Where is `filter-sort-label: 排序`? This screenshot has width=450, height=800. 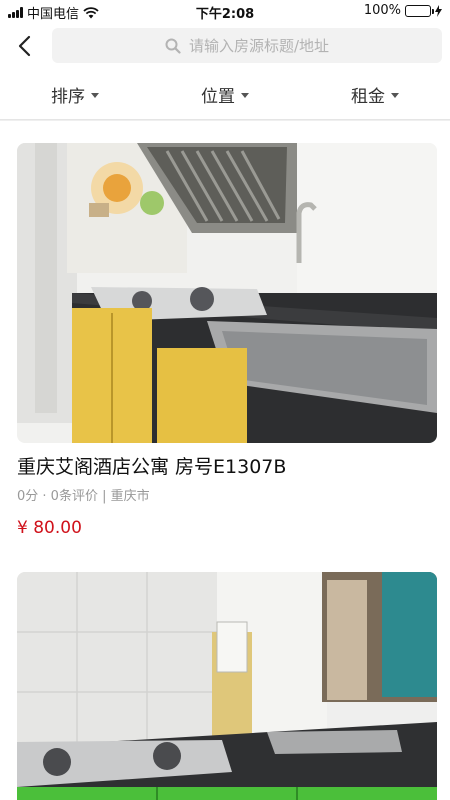
filter-sort-label: 排序 is located at coordinates (68, 97).